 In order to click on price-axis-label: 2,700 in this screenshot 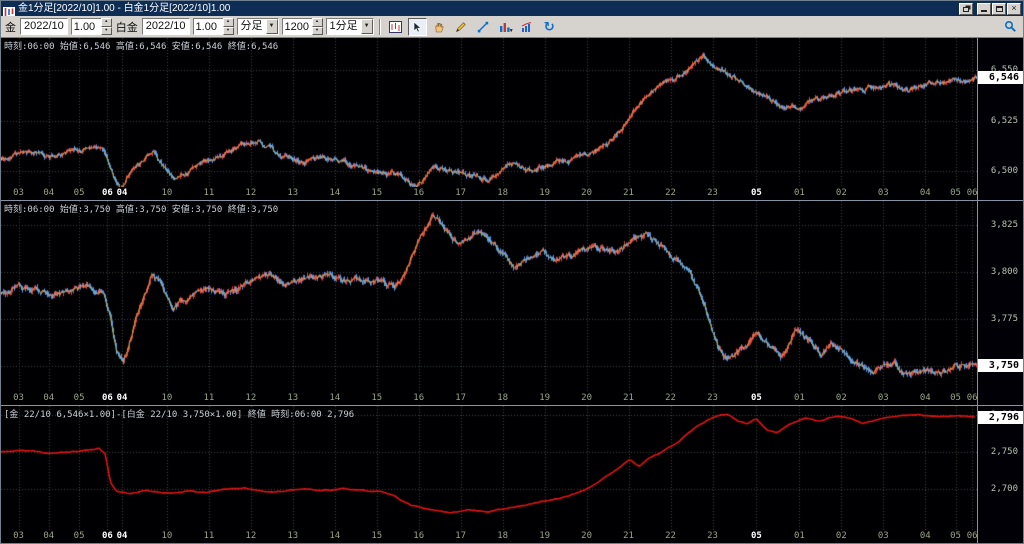, I will do `click(1004, 489)`.